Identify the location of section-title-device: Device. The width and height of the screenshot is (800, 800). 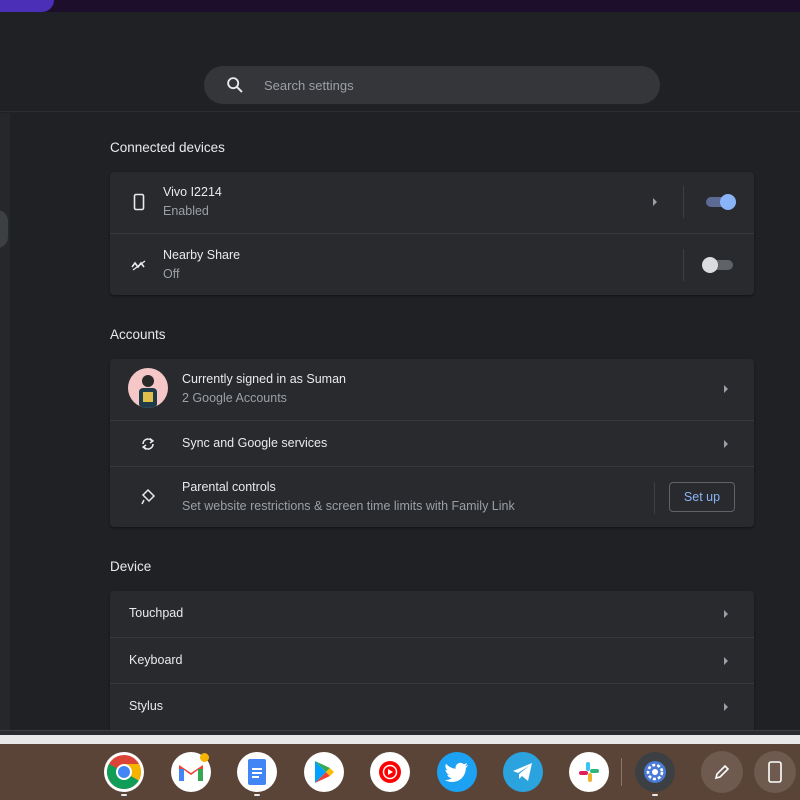
(131, 566).